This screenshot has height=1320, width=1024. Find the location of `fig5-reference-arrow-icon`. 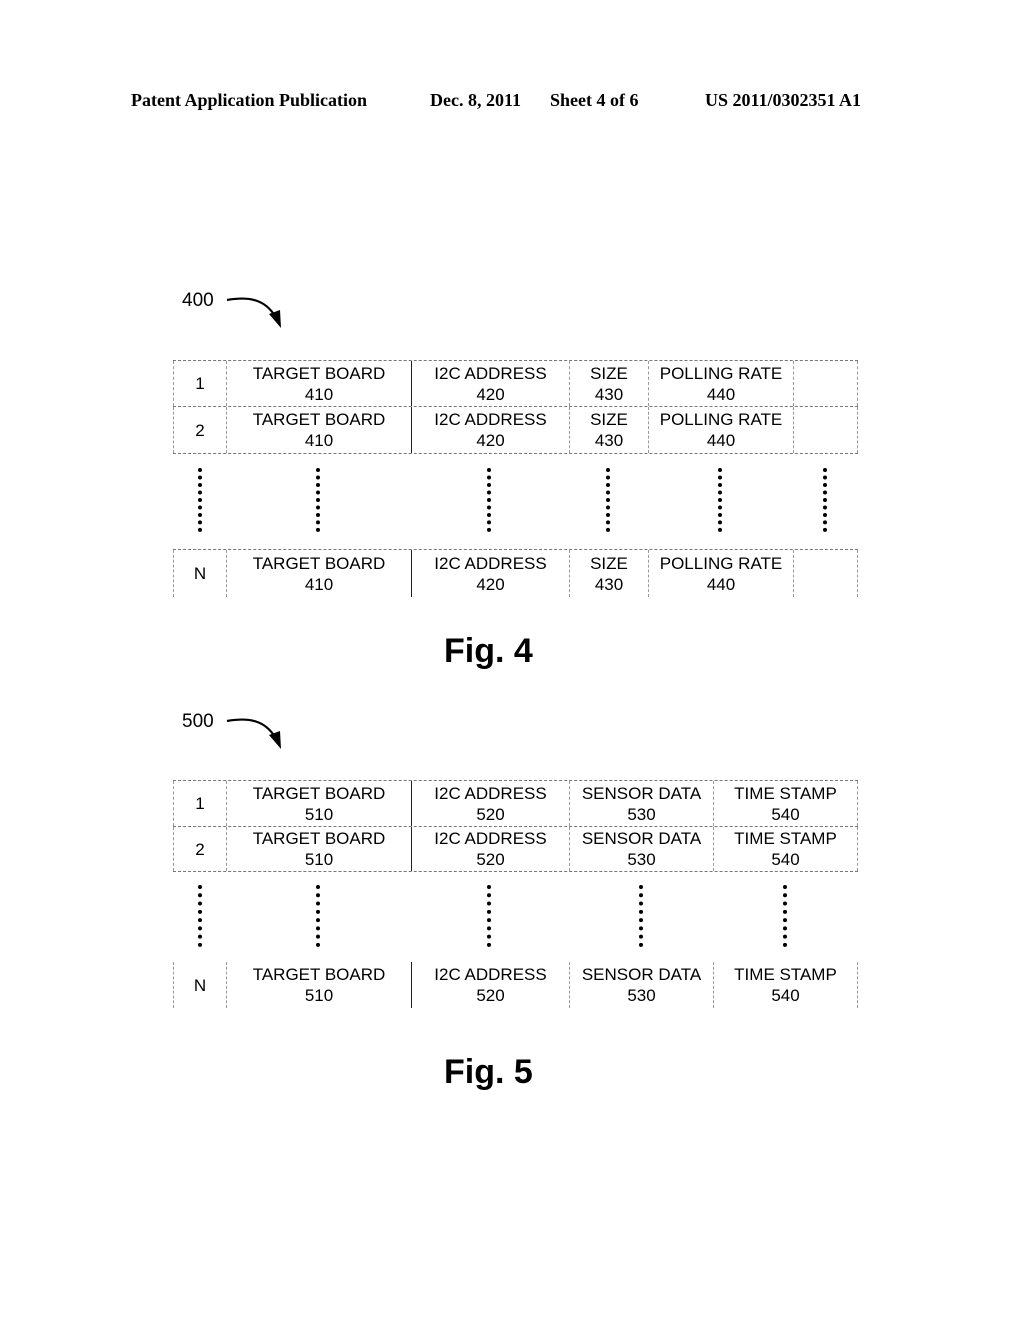

fig5-reference-arrow-icon is located at coordinates (253, 733).